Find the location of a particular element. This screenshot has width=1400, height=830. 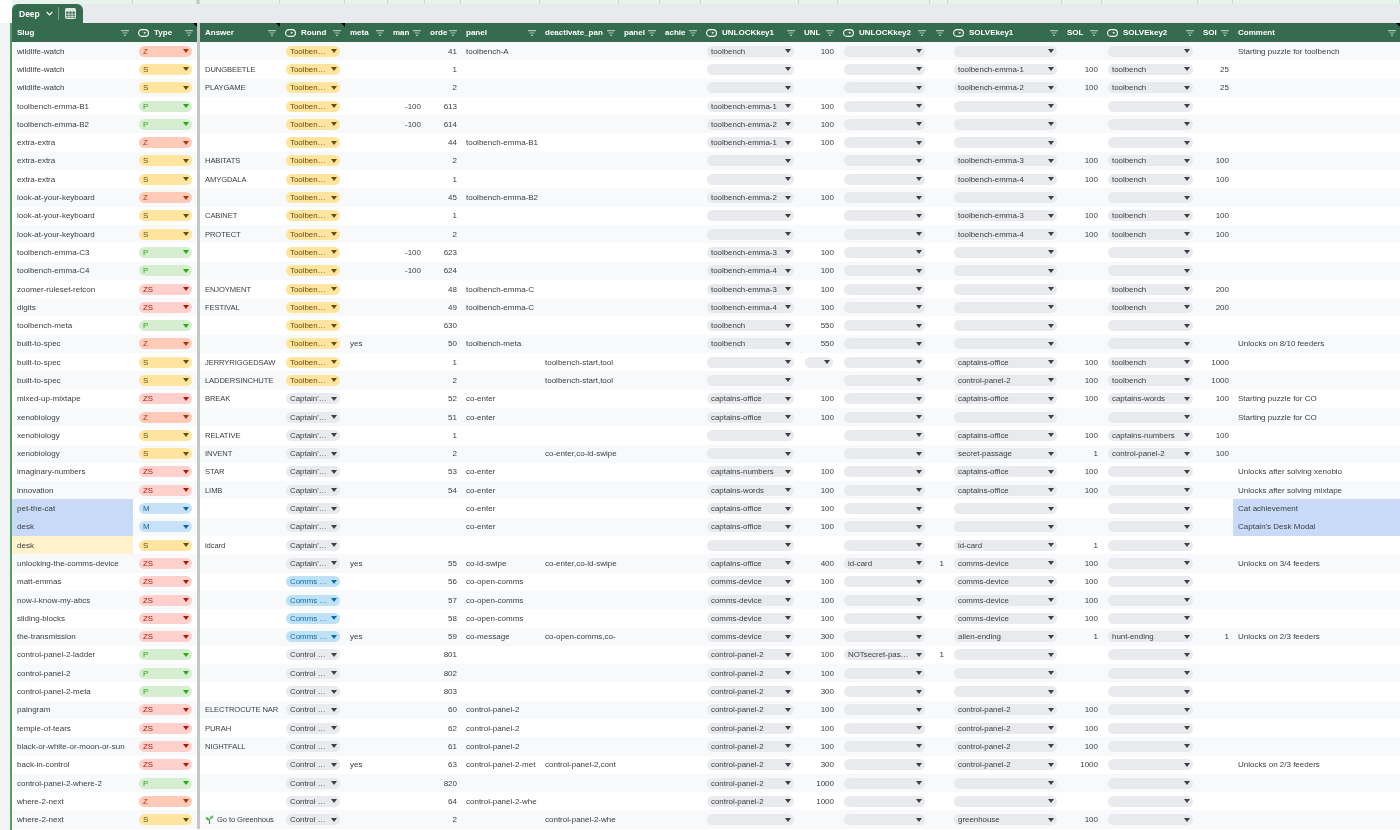

table-cell-text: toolbench-start,tool is located at coordinates (579, 381).